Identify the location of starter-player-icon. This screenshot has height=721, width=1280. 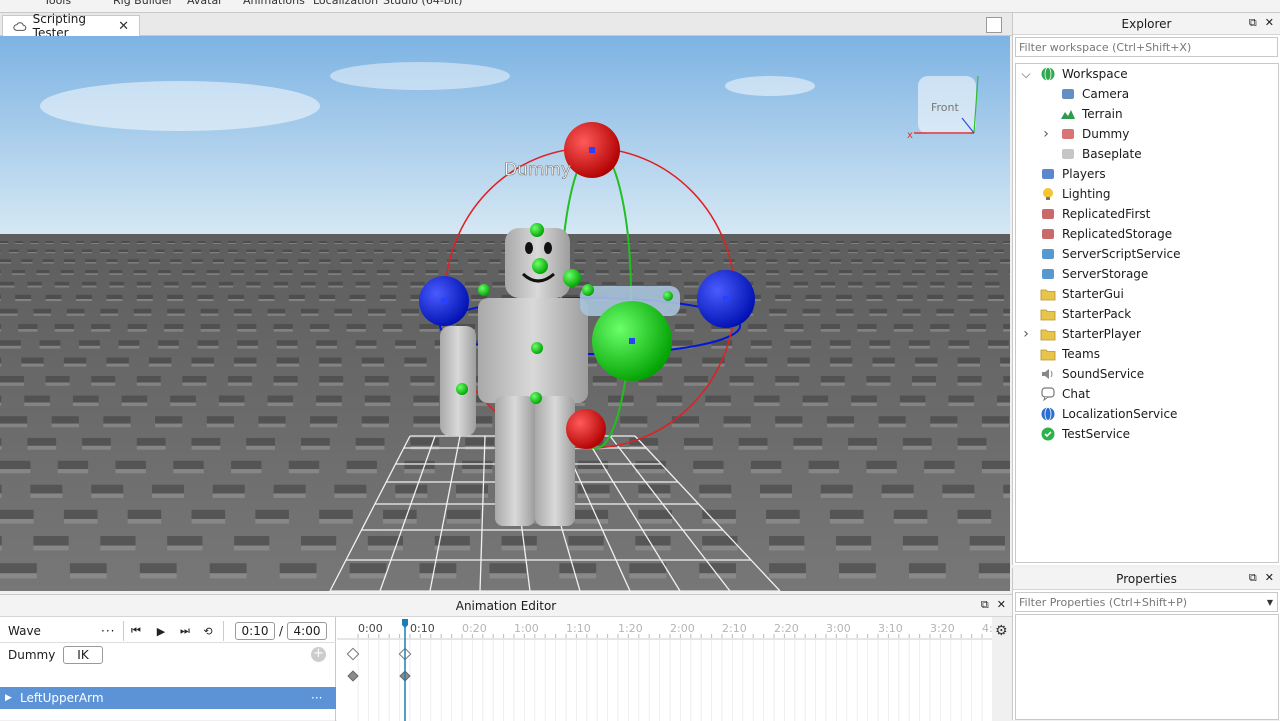
(1048, 334).